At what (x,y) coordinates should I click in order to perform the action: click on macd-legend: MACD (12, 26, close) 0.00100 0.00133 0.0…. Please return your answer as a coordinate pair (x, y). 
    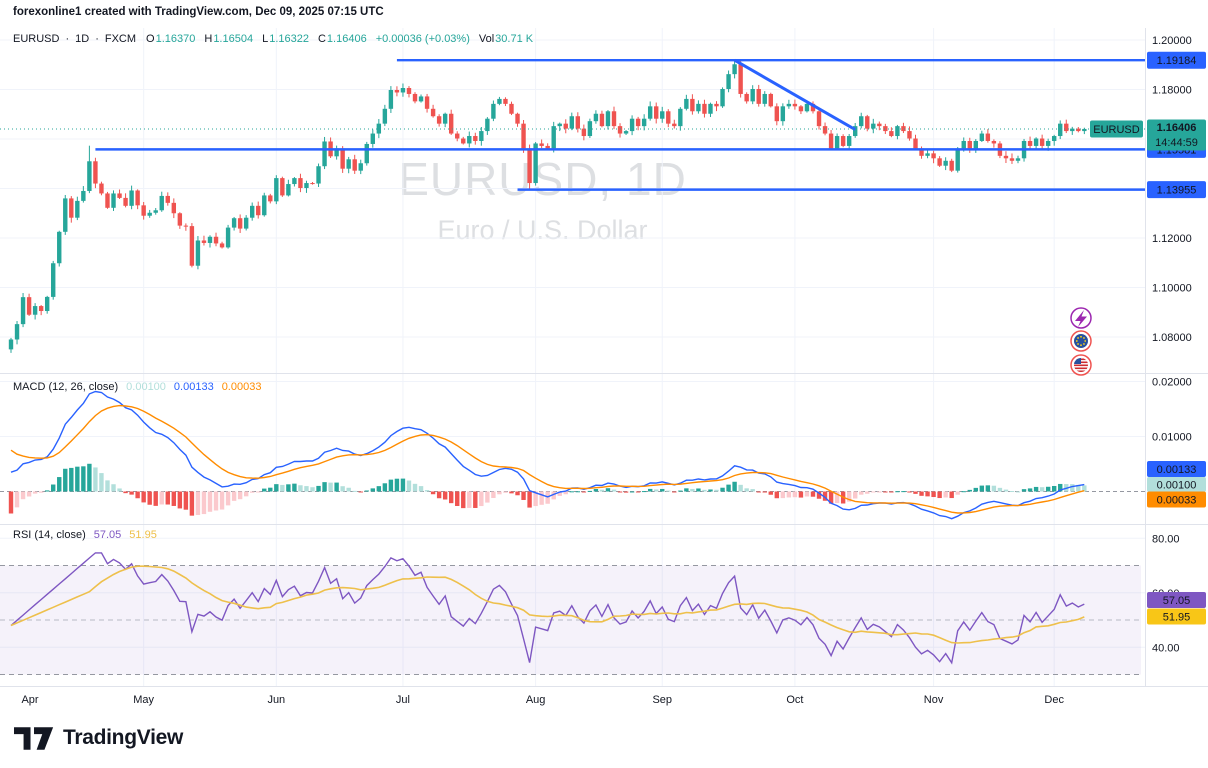
    Looking at the image, I should click on (141, 387).